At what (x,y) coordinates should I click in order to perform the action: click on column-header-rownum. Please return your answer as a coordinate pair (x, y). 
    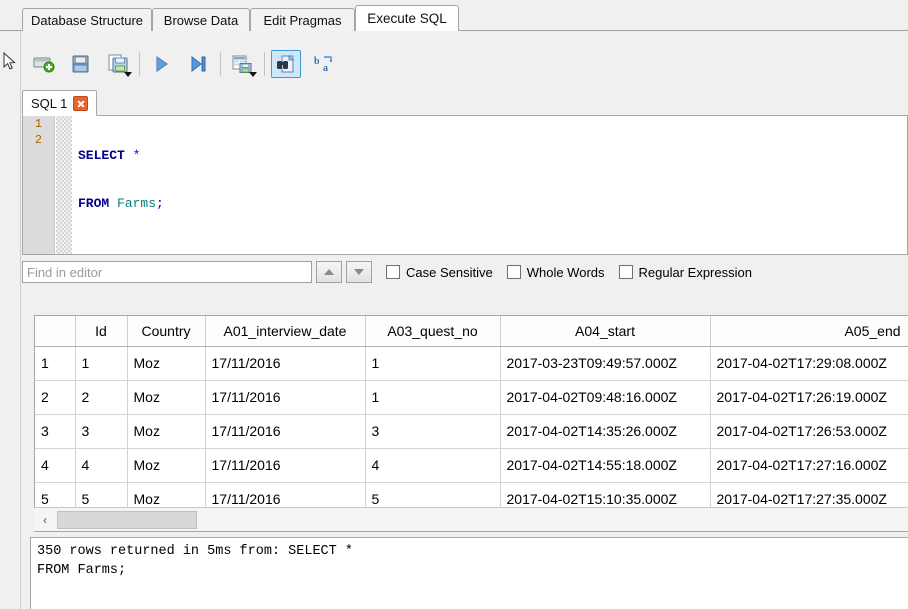
    Looking at the image, I should click on (55, 331).